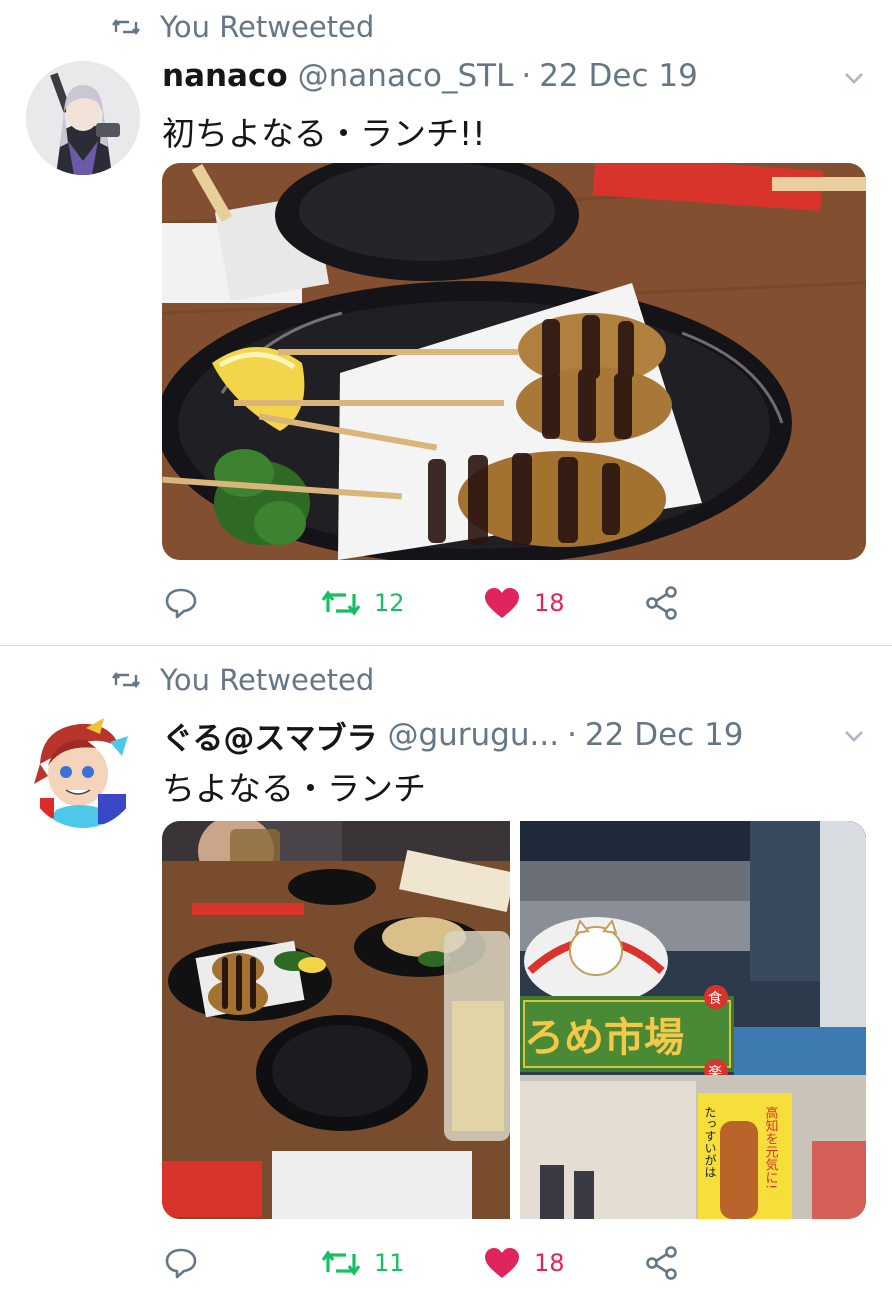 Image resolution: width=892 pixels, height=1296 pixels. What do you see at coordinates (710, 1142) in the screenshot?
I see `banner-text-2: たっすいがは` at bounding box center [710, 1142].